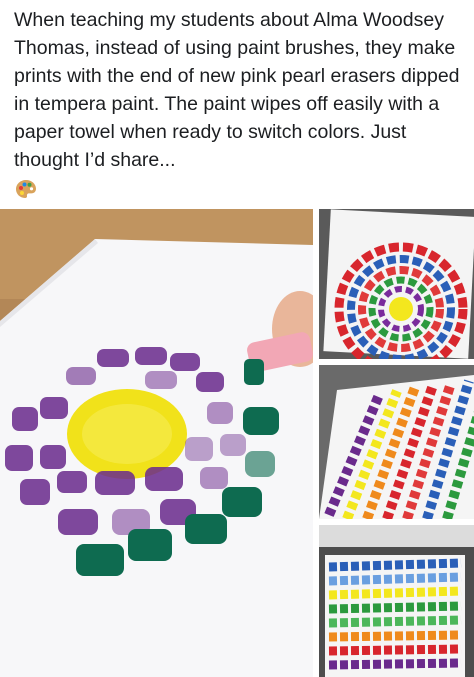 The width and height of the screenshot is (474, 677). I want to click on photo-top-right, so click(396, 284).